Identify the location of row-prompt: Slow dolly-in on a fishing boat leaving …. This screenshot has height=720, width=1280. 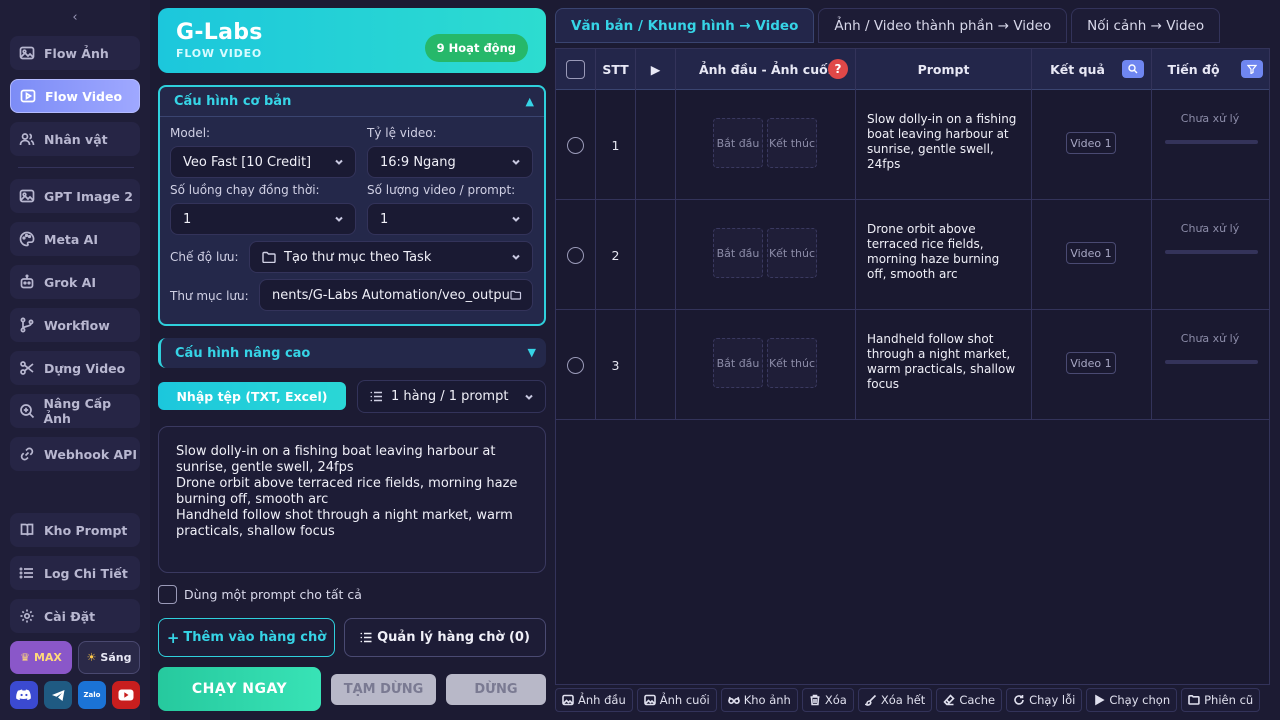
(944, 145).